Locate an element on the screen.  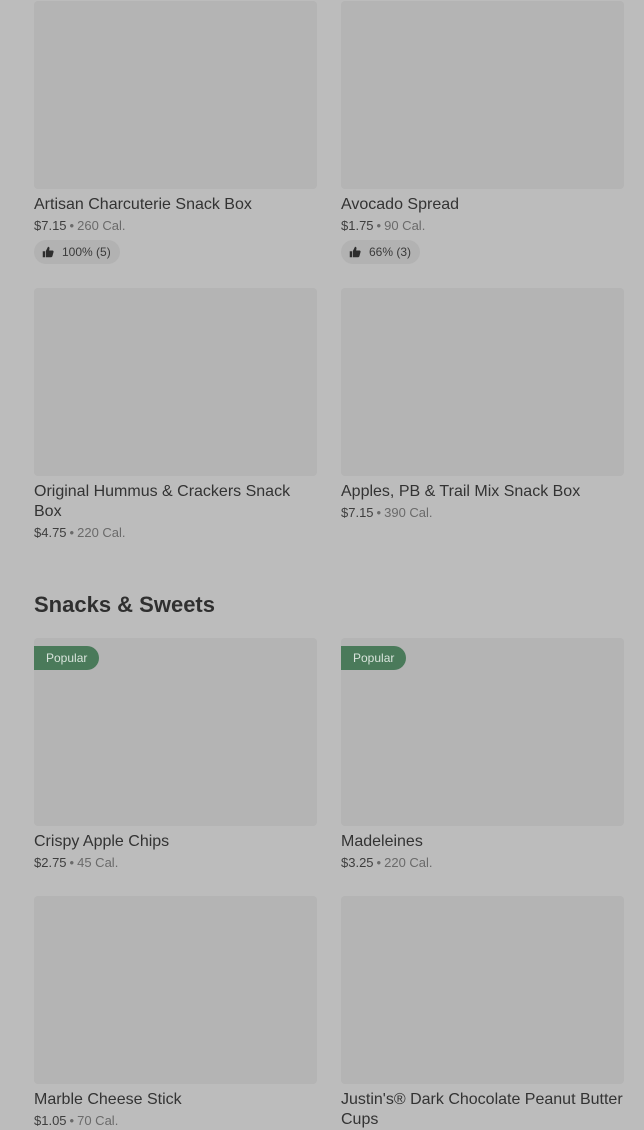
item-meta: $2.75 • 45 Cal. is located at coordinates (175, 863).